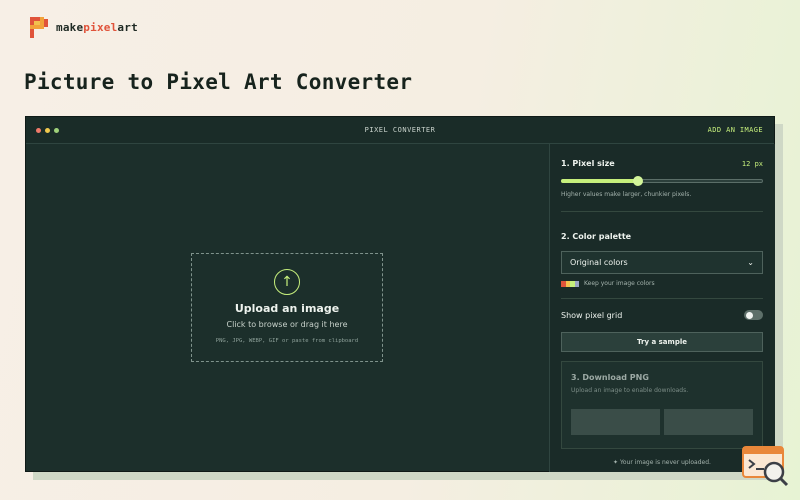 The width and height of the screenshot is (800, 500). What do you see at coordinates (576, 283) in the screenshot?
I see `swatch` at bounding box center [576, 283].